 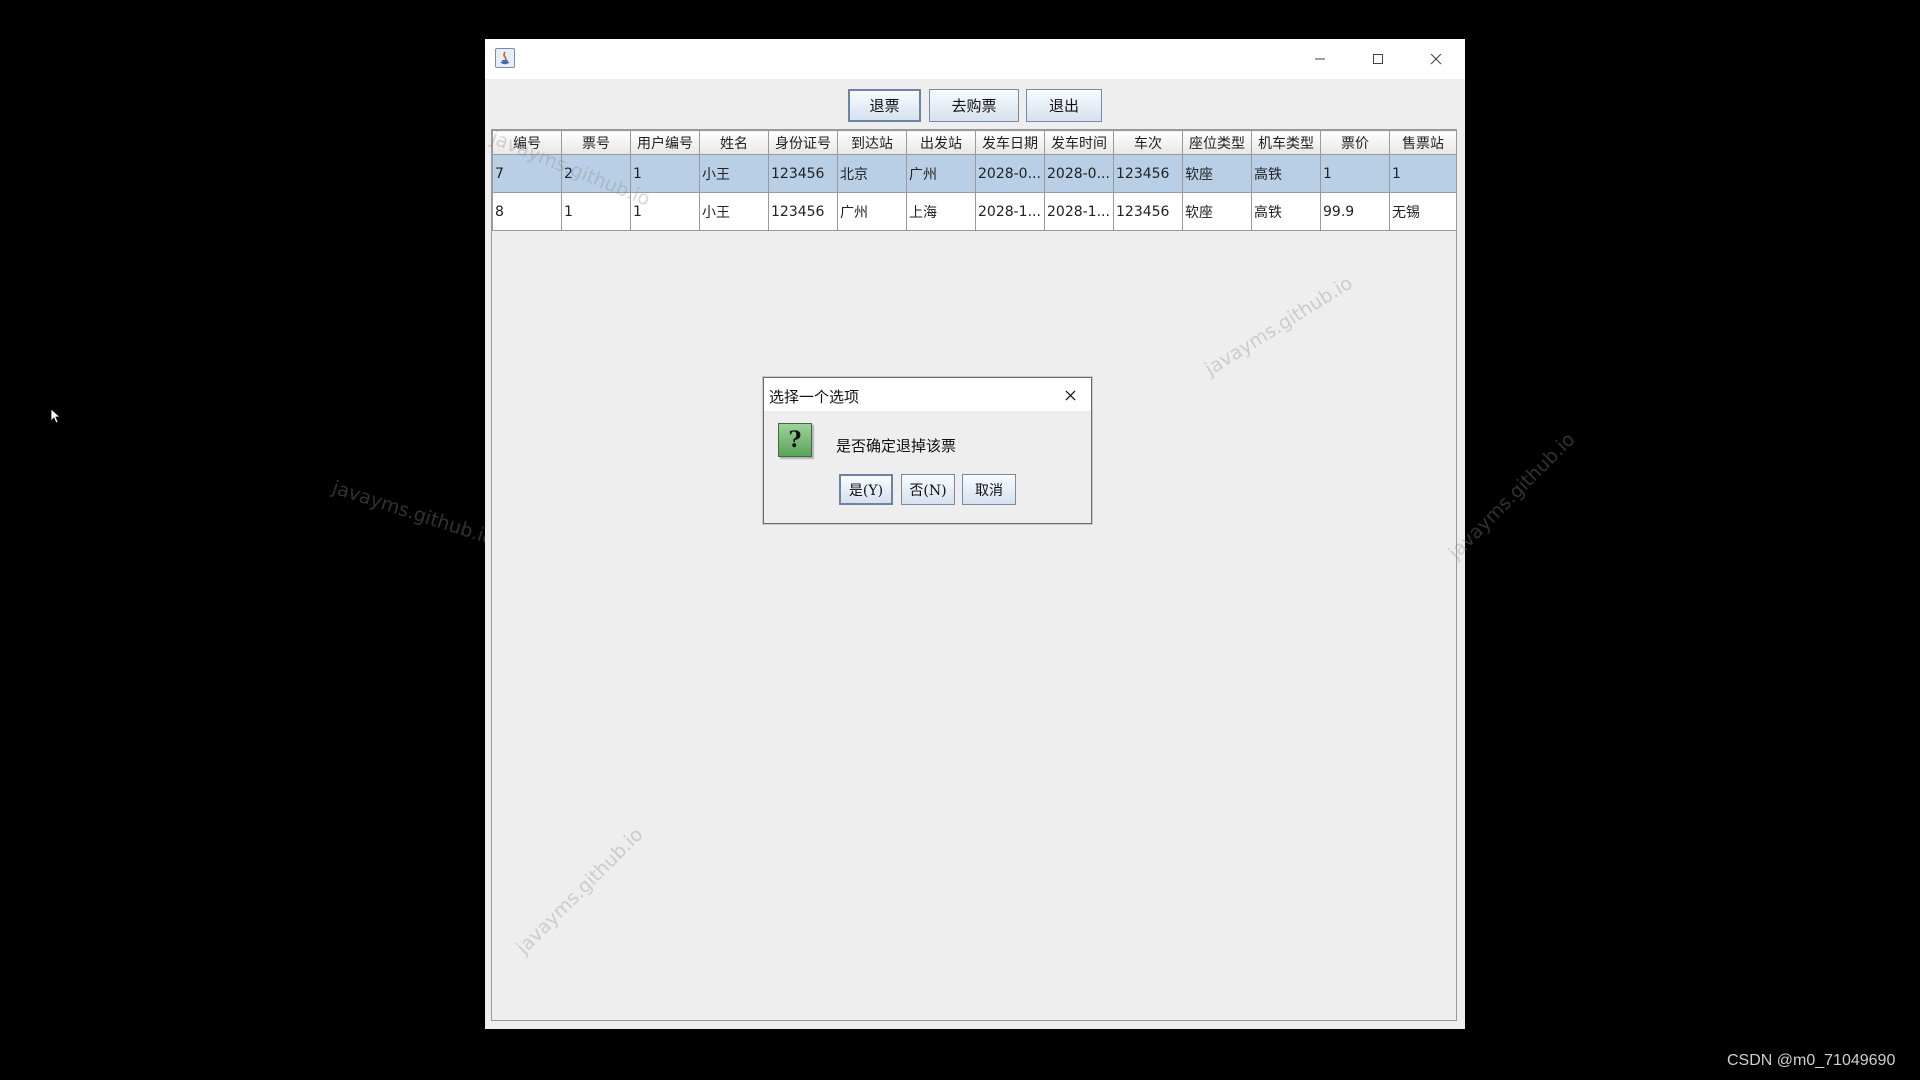 I want to click on confirm-dialog: 选择一个选项 ? 是否确定退掉该票 是(Y) 否(N) 取消, so click(x=927, y=450).